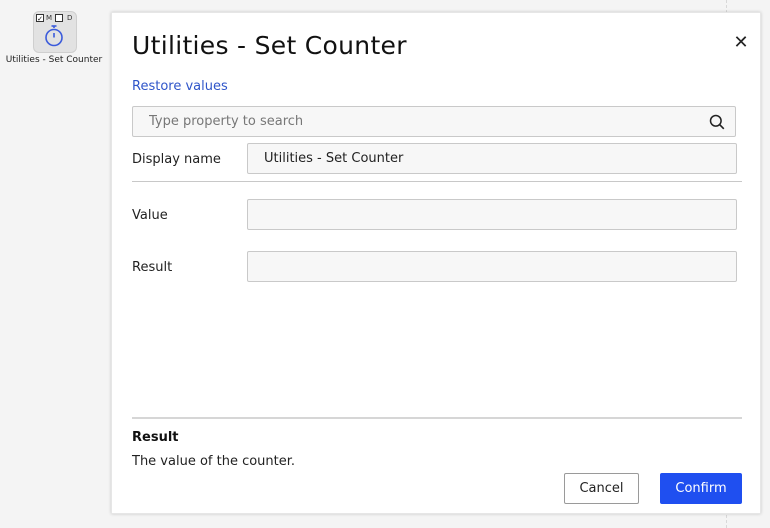  I want to click on stopwatch-icon, so click(54, 36).